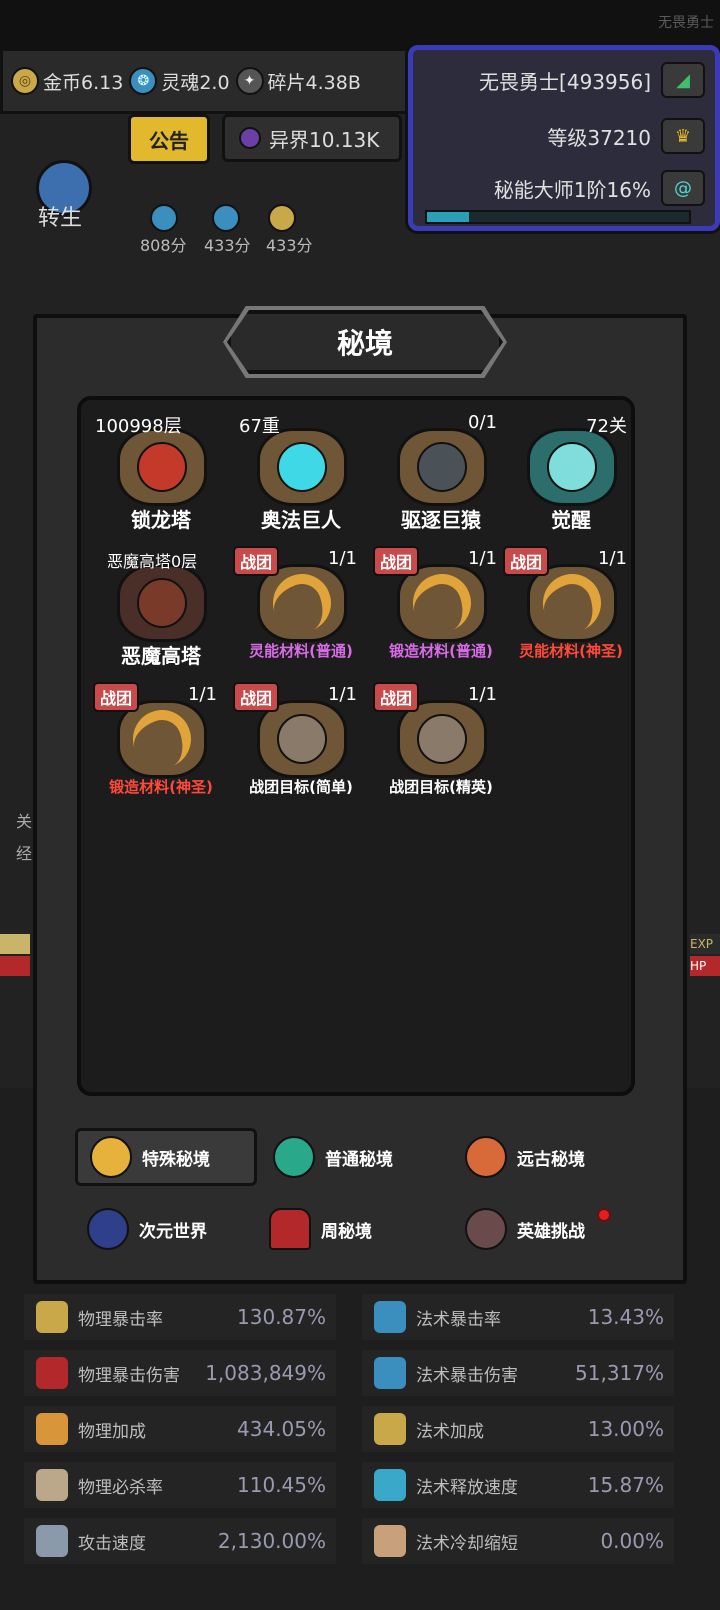 The width and height of the screenshot is (720, 1610). Describe the element at coordinates (390, 1317) in the screenshot. I see `spell-crit-icon` at that location.